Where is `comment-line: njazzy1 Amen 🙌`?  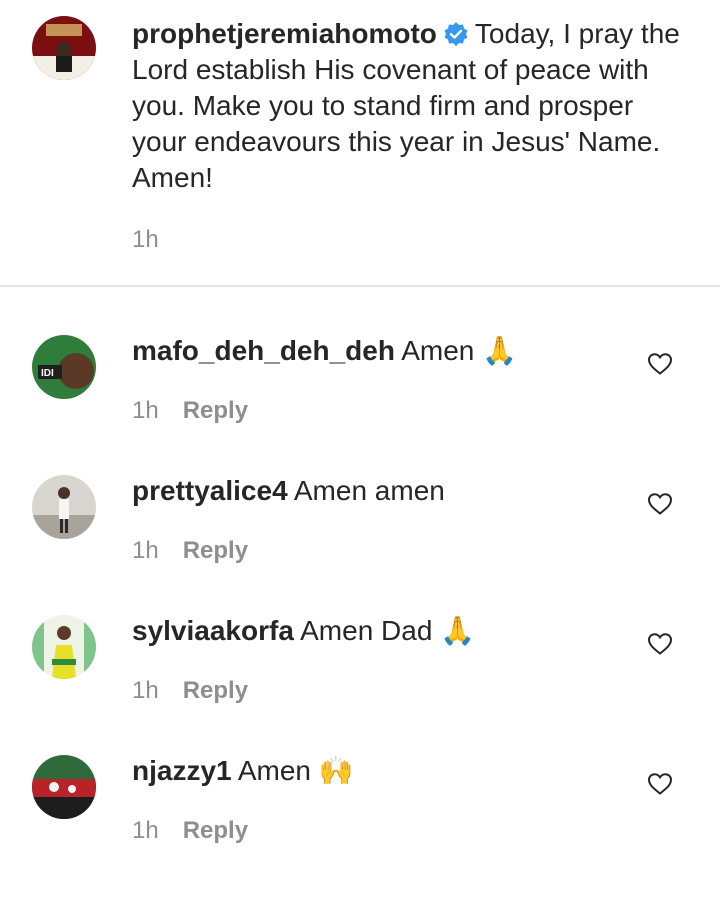 comment-line: njazzy1 Amen 🙌 is located at coordinates (243, 771).